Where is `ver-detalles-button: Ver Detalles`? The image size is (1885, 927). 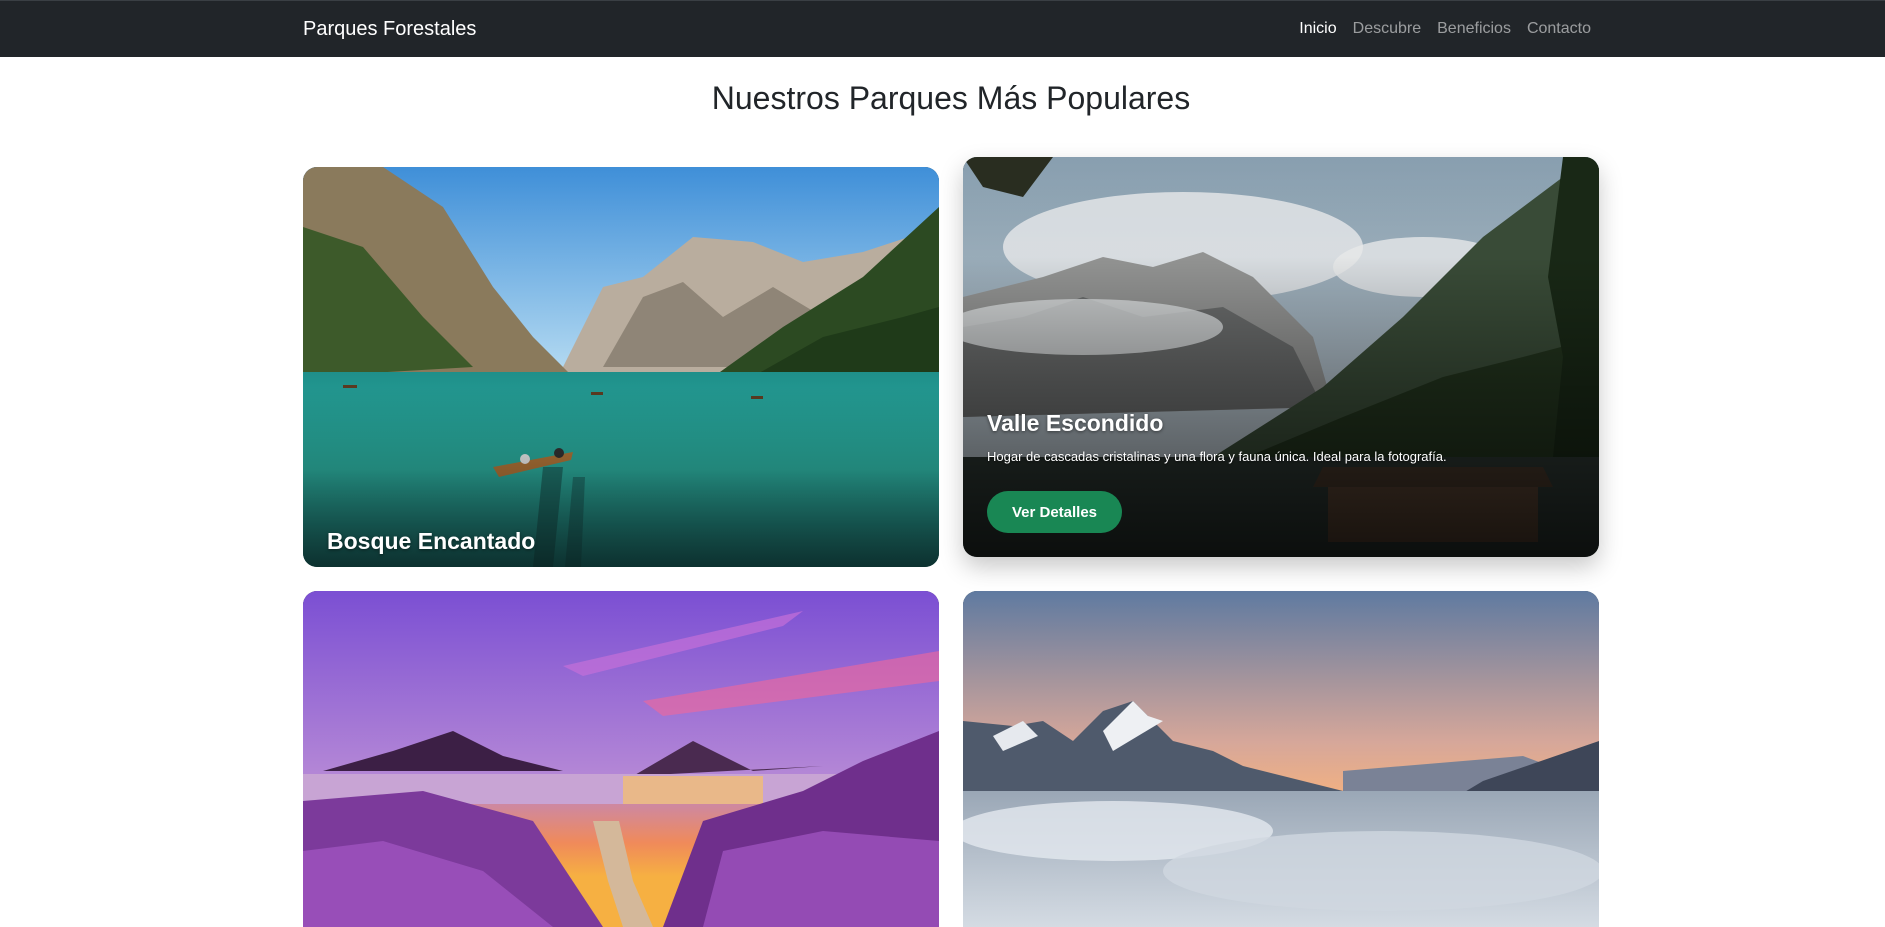
ver-detalles-button: Ver Detalles is located at coordinates (1054, 512).